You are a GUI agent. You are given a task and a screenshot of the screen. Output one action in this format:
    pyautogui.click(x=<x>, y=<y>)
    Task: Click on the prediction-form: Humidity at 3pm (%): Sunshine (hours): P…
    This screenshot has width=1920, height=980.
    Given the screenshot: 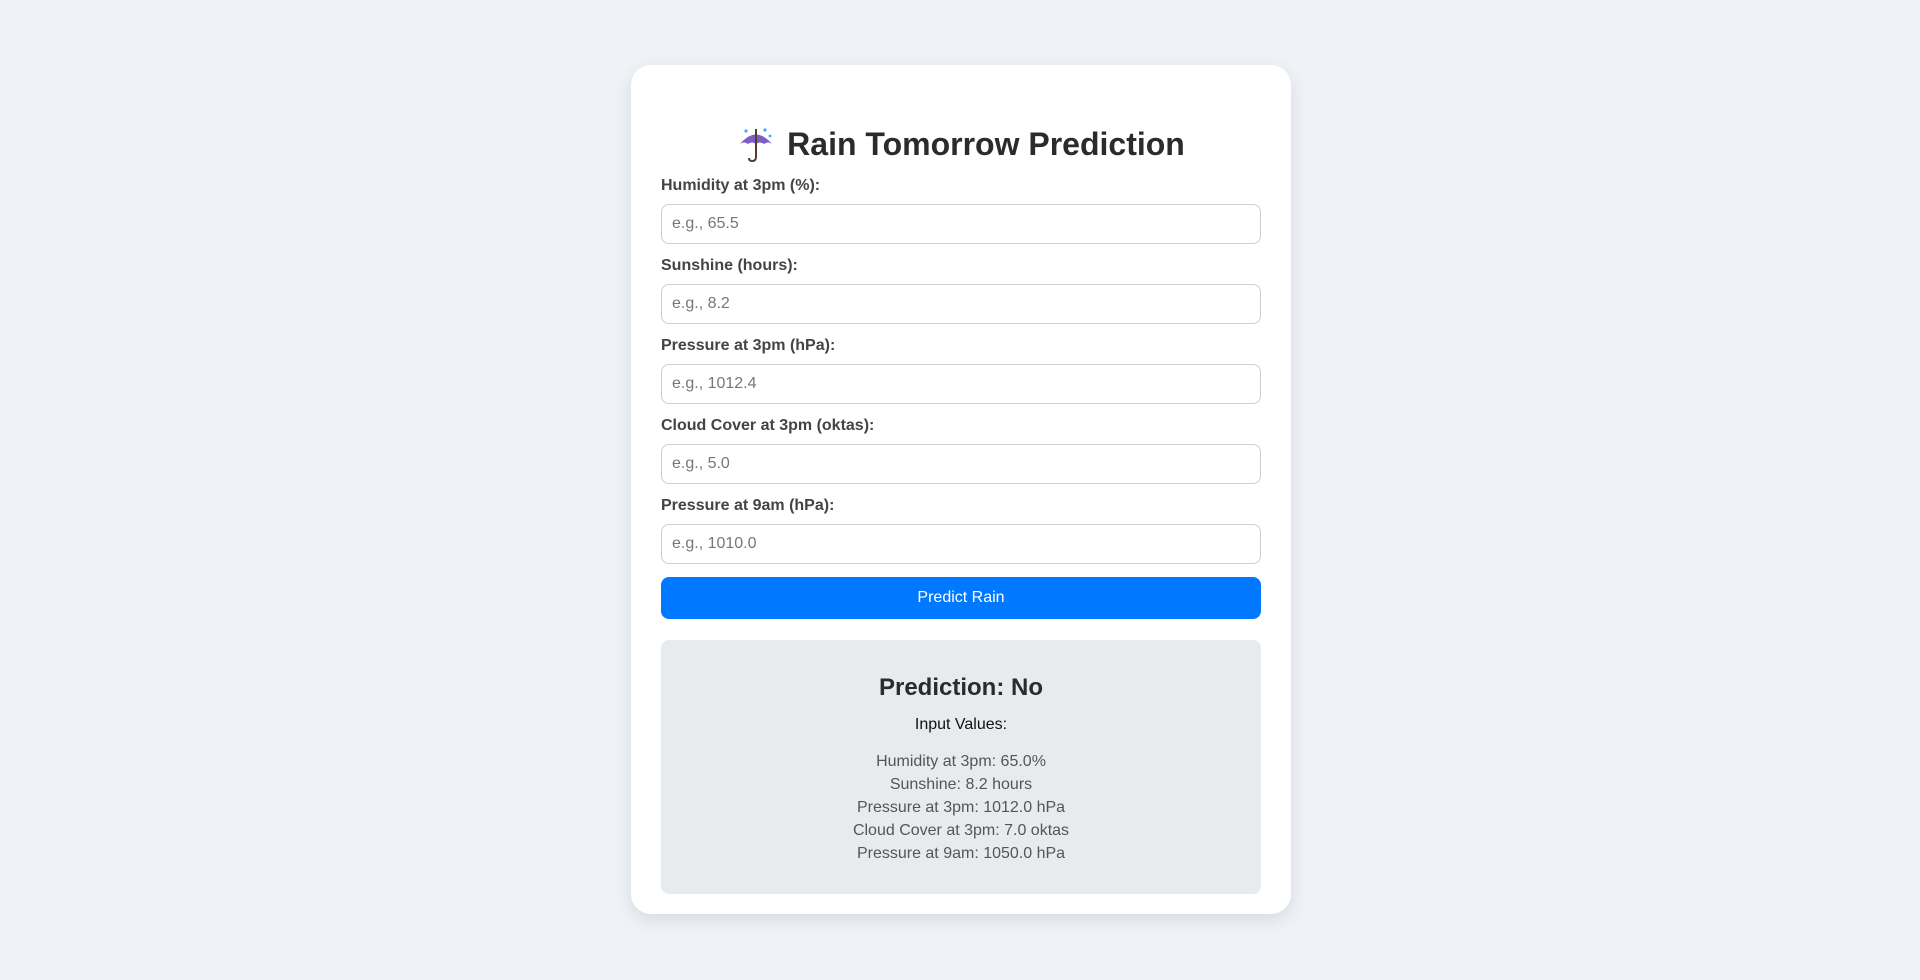 What is the action you would take?
    pyautogui.click(x=961, y=398)
    